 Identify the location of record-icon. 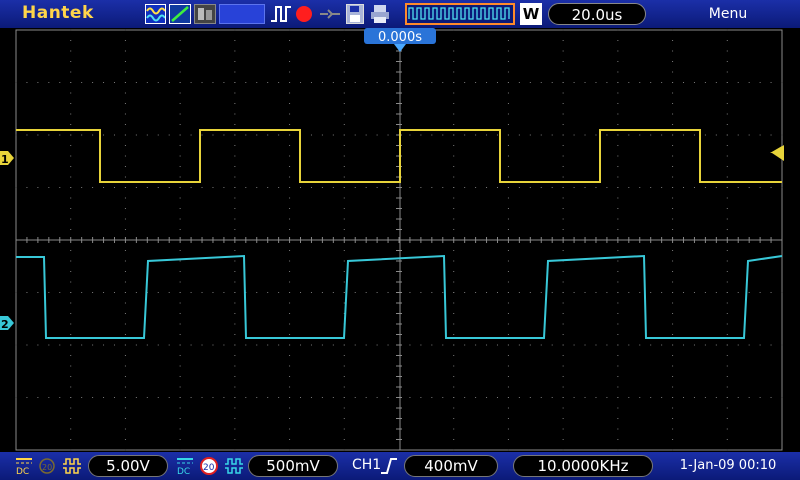
(304, 14).